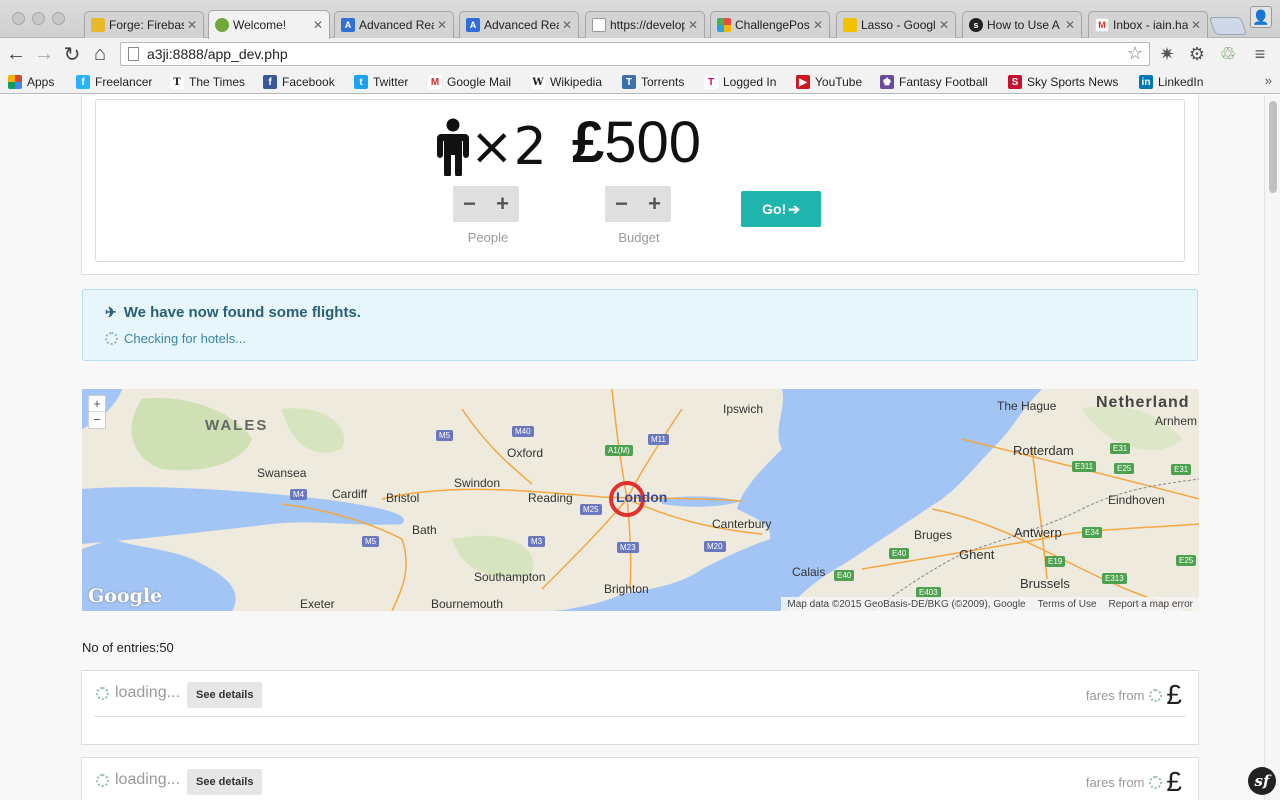 The image size is (1280, 800). I want to click on map-label-bruges: Bruges, so click(933, 535).